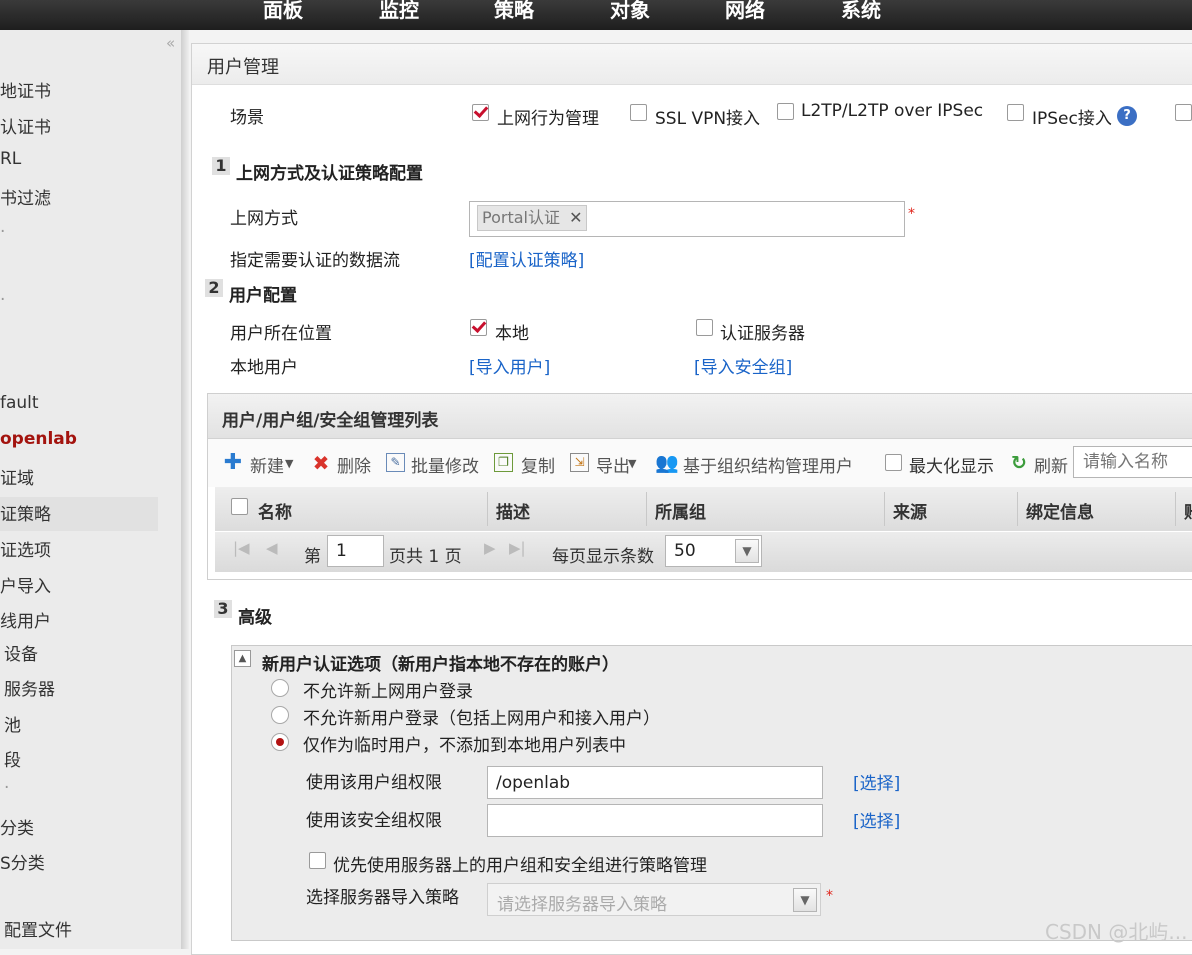 This screenshot has height=955, width=1192. What do you see at coordinates (25, 548) in the screenshot?
I see `sidebar-item-auth-option: 证选项` at bounding box center [25, 548].